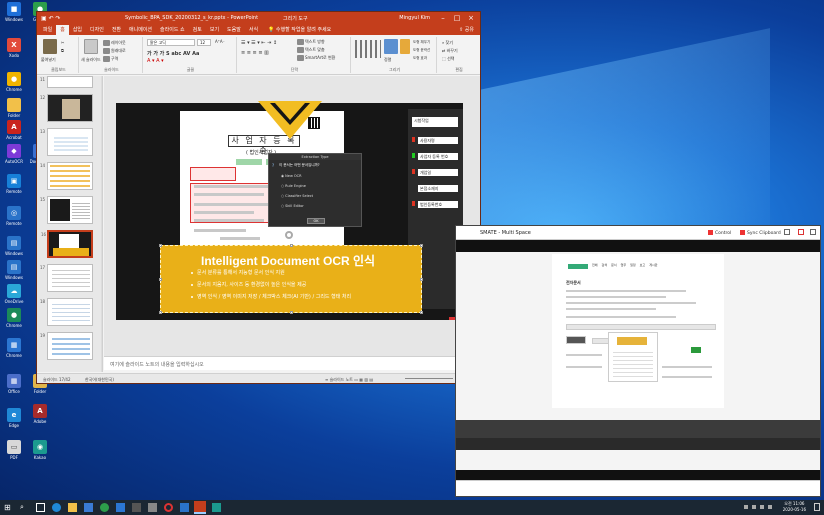  Describe the element at coordinates (66, 82) in the screenshot. I see `slide-thumbnail: 11` at that location.